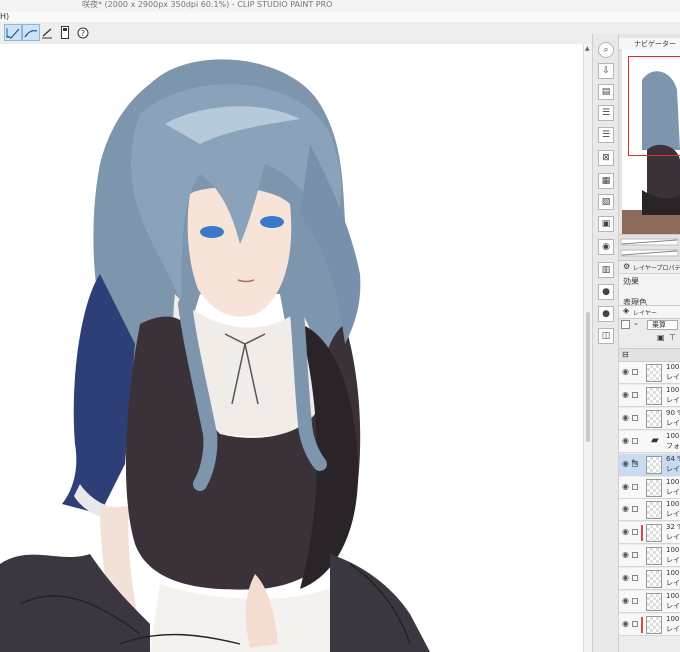 Image resolution: width=680 pixels, height=652 pixels. I want to click on effect-label: 効果, so click(631, 281).